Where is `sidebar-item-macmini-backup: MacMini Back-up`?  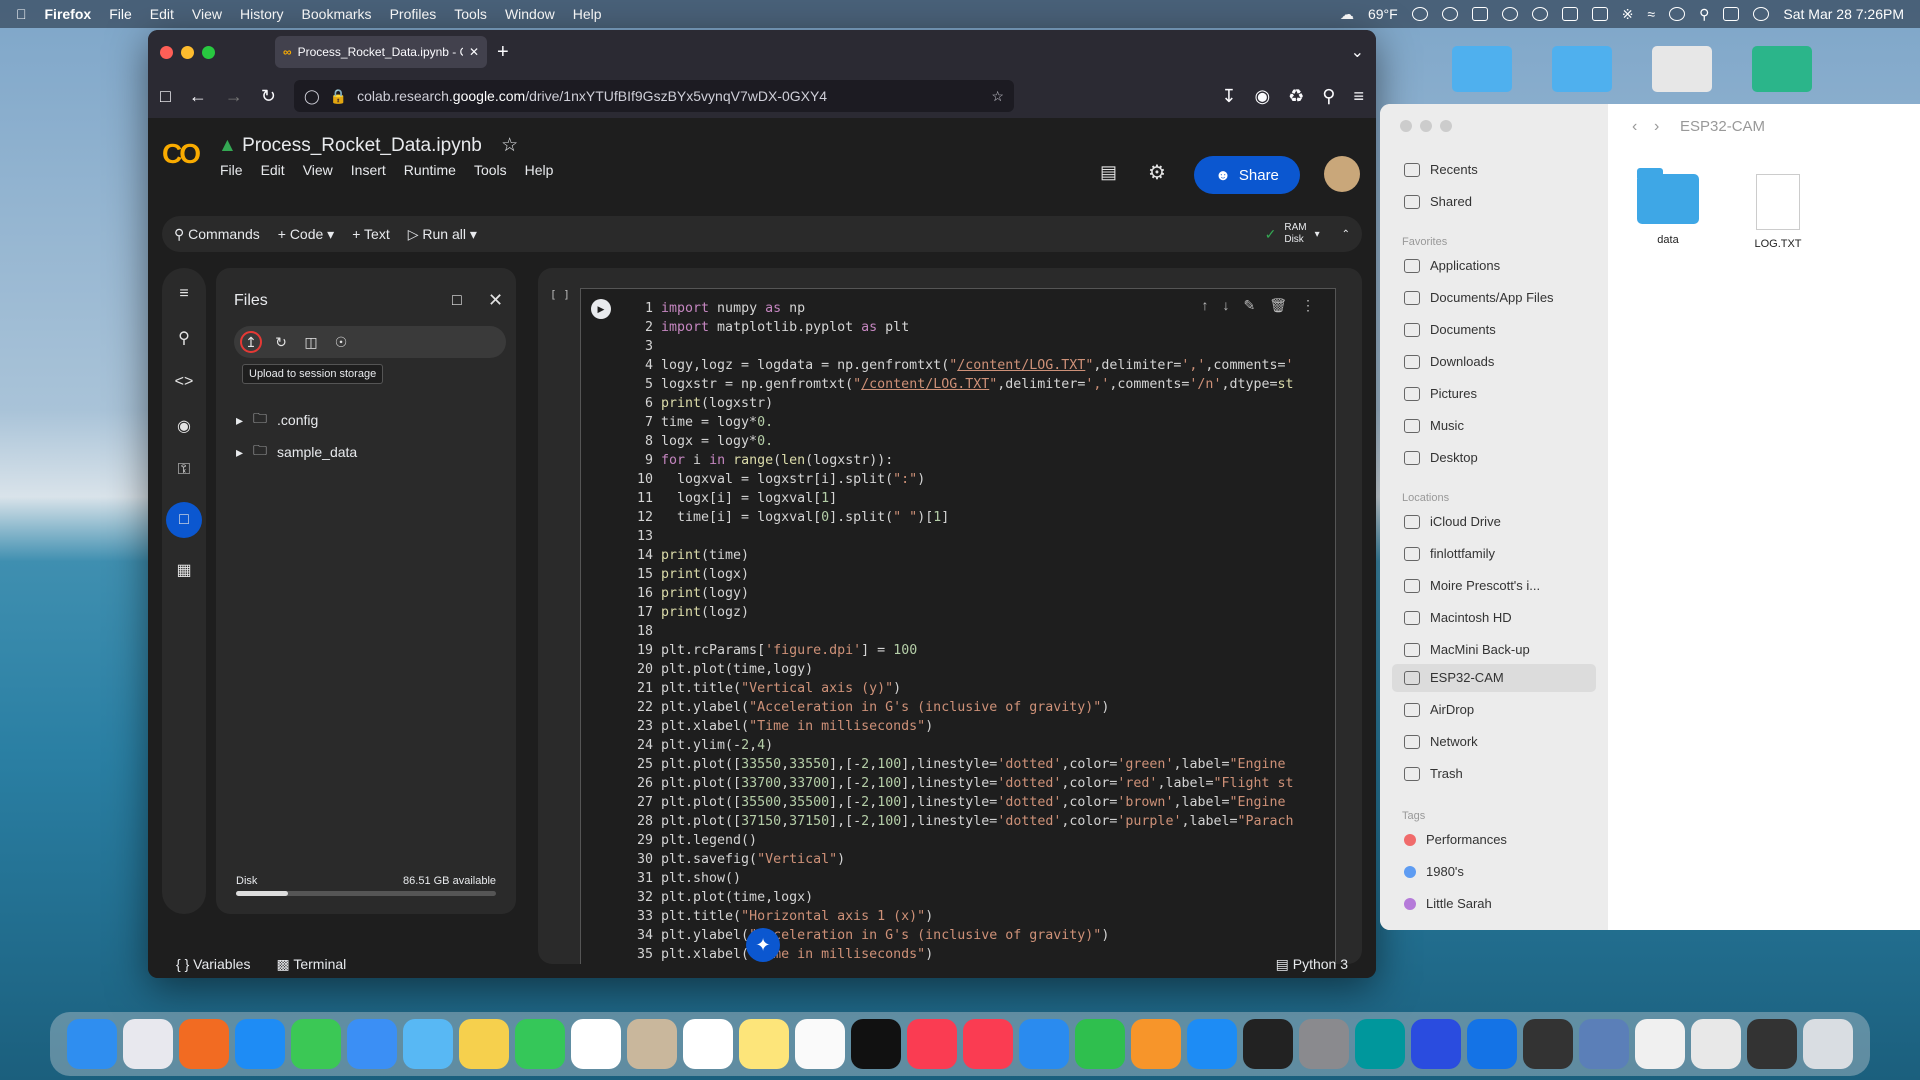 sidebar-item-macmini-backup: MacMini Back-up is located at coordinates (1467, 649).